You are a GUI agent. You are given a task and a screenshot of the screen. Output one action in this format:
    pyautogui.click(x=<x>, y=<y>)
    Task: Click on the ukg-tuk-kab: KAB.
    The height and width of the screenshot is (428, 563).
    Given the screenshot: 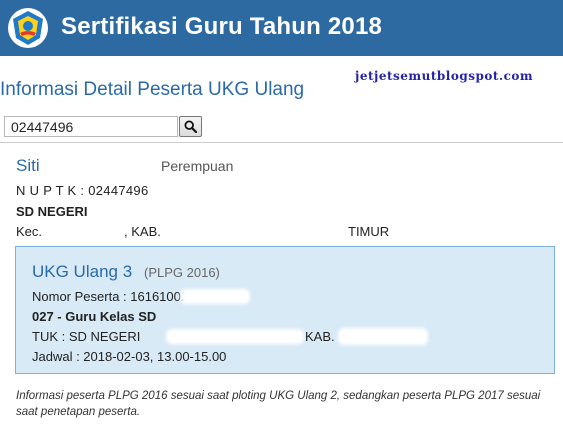 What is the action you would take?
    pyautogui.click(x=320, y=336)
    